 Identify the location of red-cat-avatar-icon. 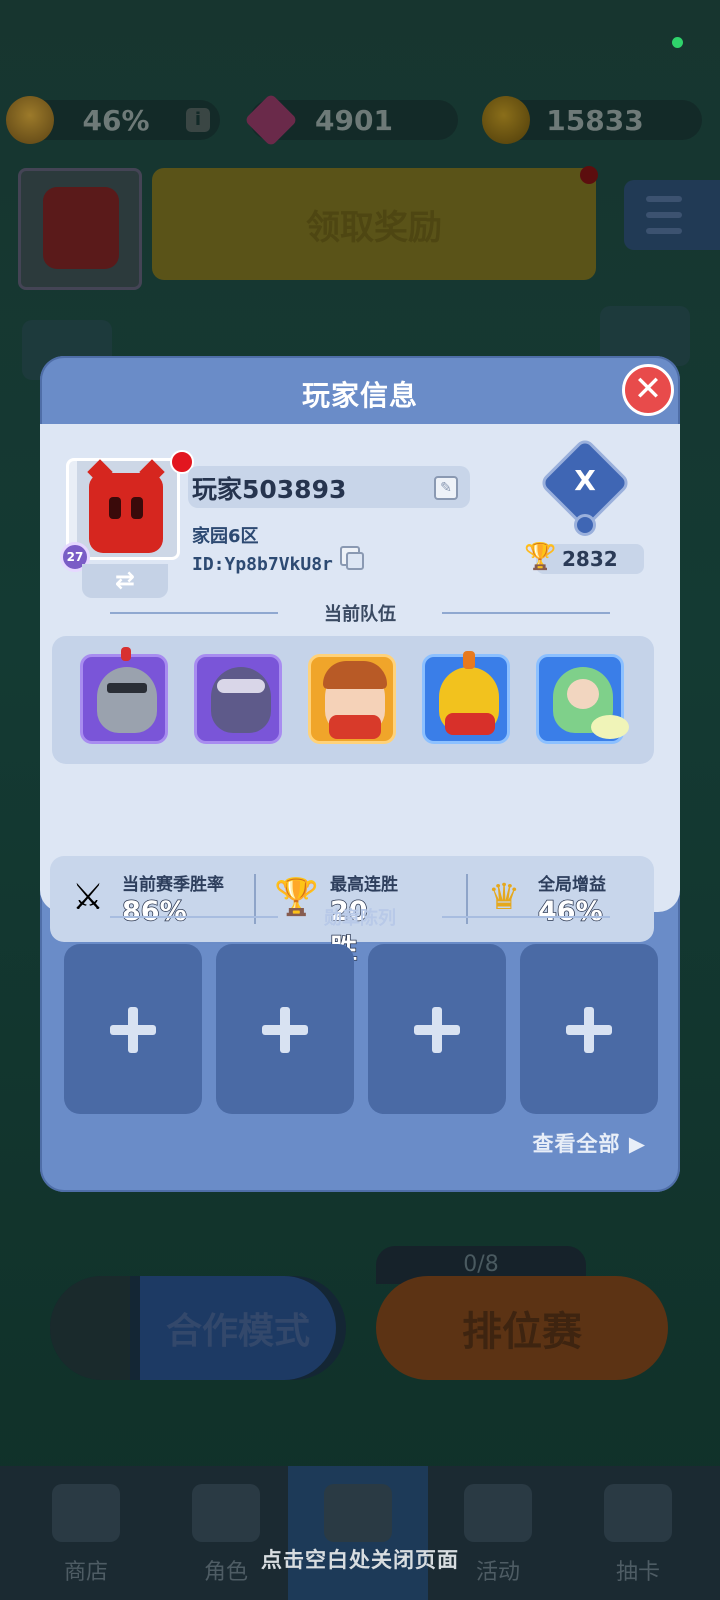
(126, 506).